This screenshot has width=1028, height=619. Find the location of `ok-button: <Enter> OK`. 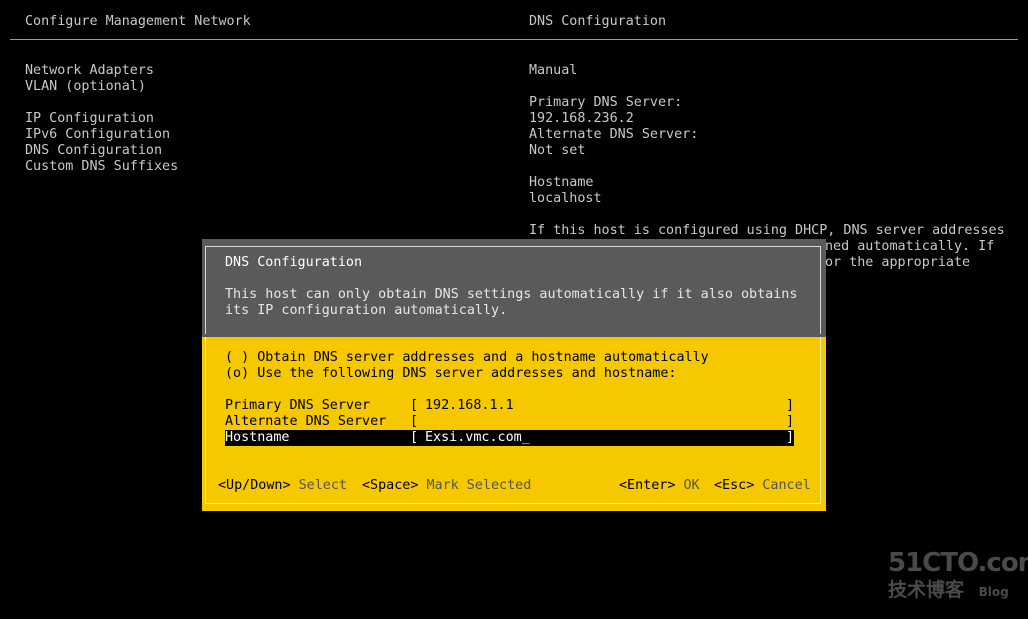

ok-button: <Enter> OK is located at coordinates (659, 486).